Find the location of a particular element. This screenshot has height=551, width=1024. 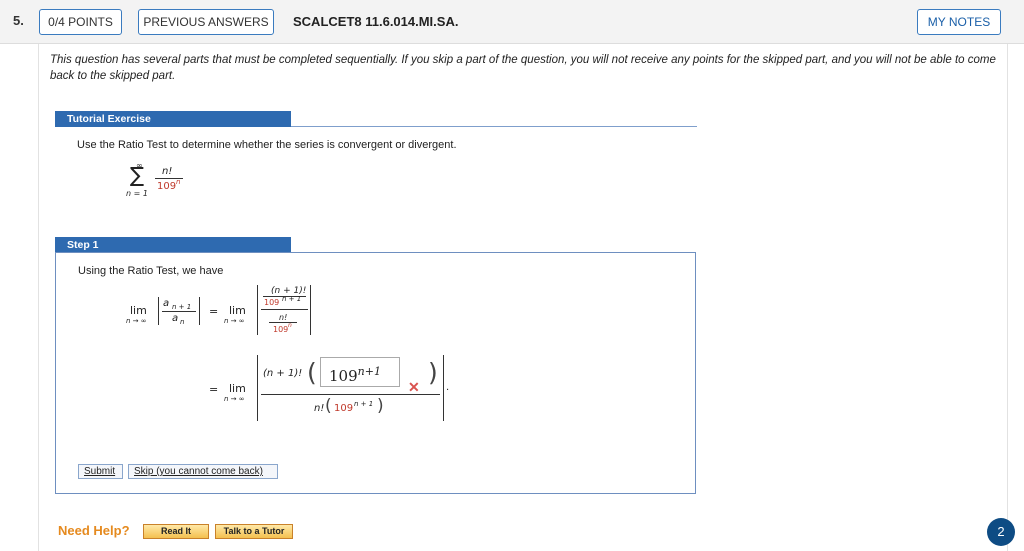

series-denominator-base: 109 is located at coordinates (167, 186).